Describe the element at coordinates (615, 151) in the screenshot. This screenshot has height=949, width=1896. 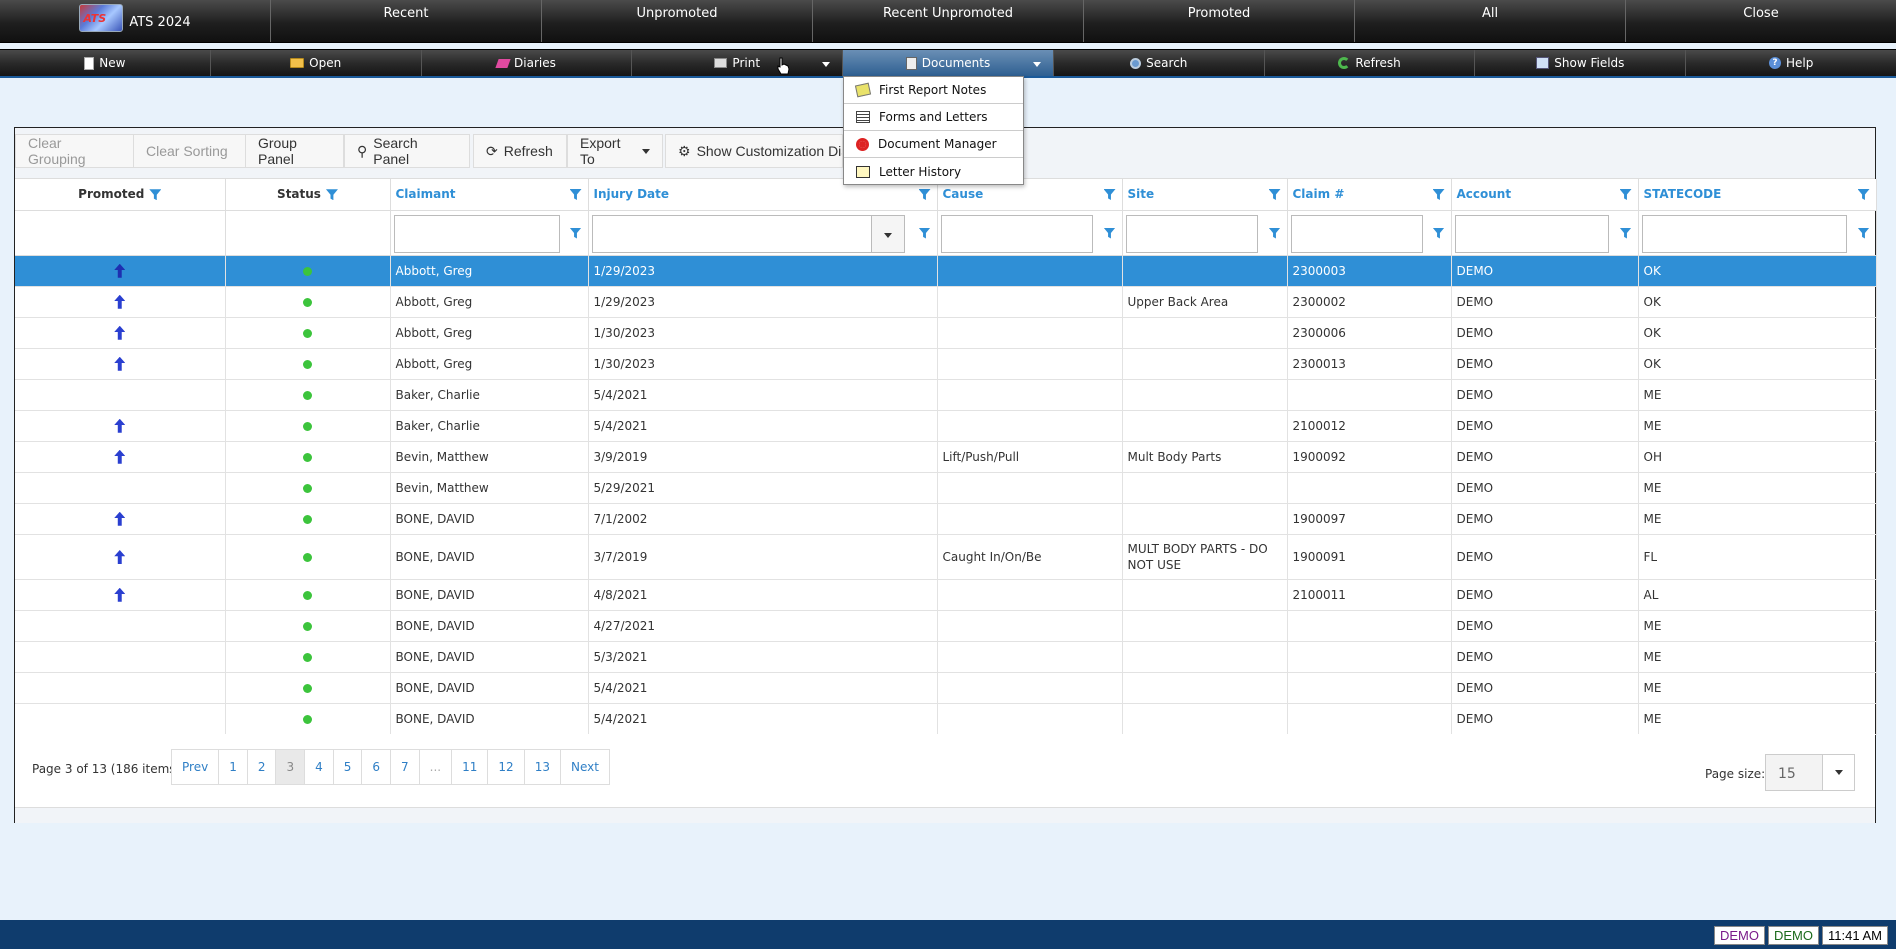
I see `export-to-button: Export To` at that location.